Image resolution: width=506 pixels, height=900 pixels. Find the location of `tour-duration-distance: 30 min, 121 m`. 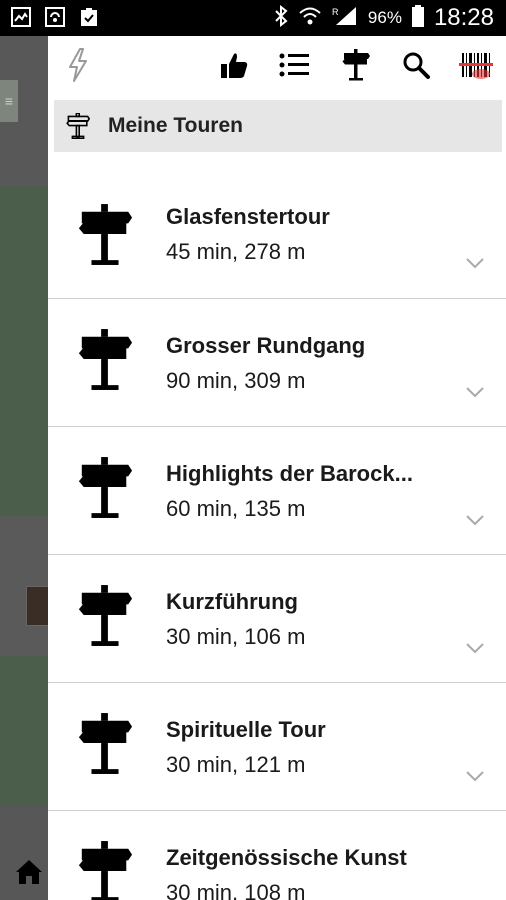

tour-duration-distance: 30 min, 121 m is located at coordinates (236, 764).